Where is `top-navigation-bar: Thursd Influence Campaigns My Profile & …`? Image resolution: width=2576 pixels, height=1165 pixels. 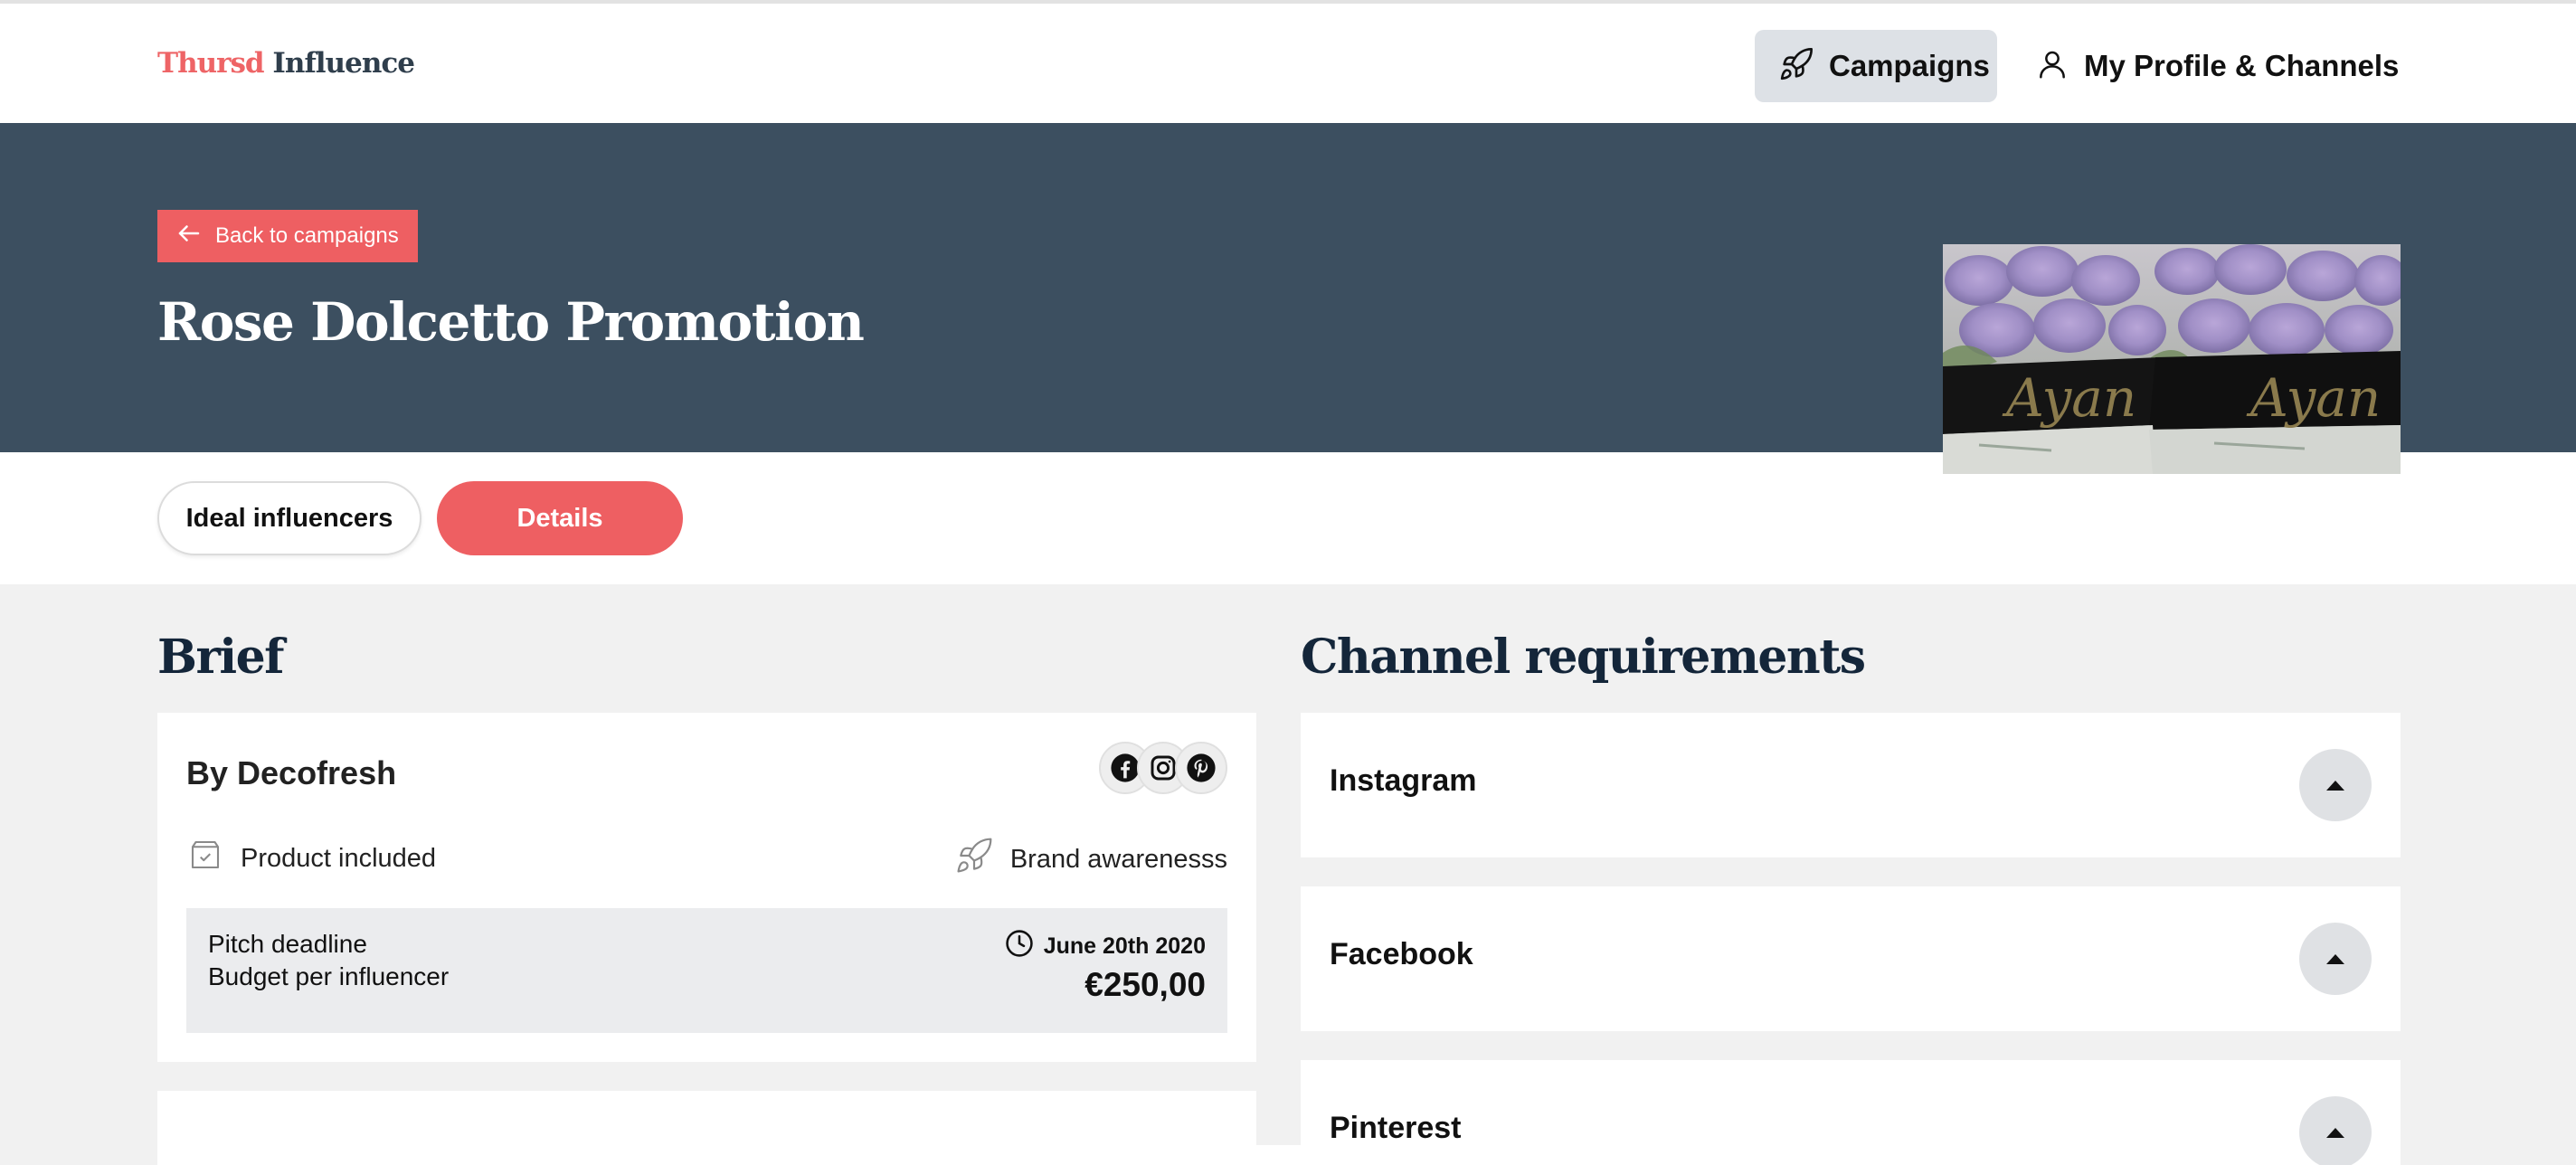
top-navigation-bar: Thursd Influence Campaigns My Profile & … is located at coordinates (1288, 62).